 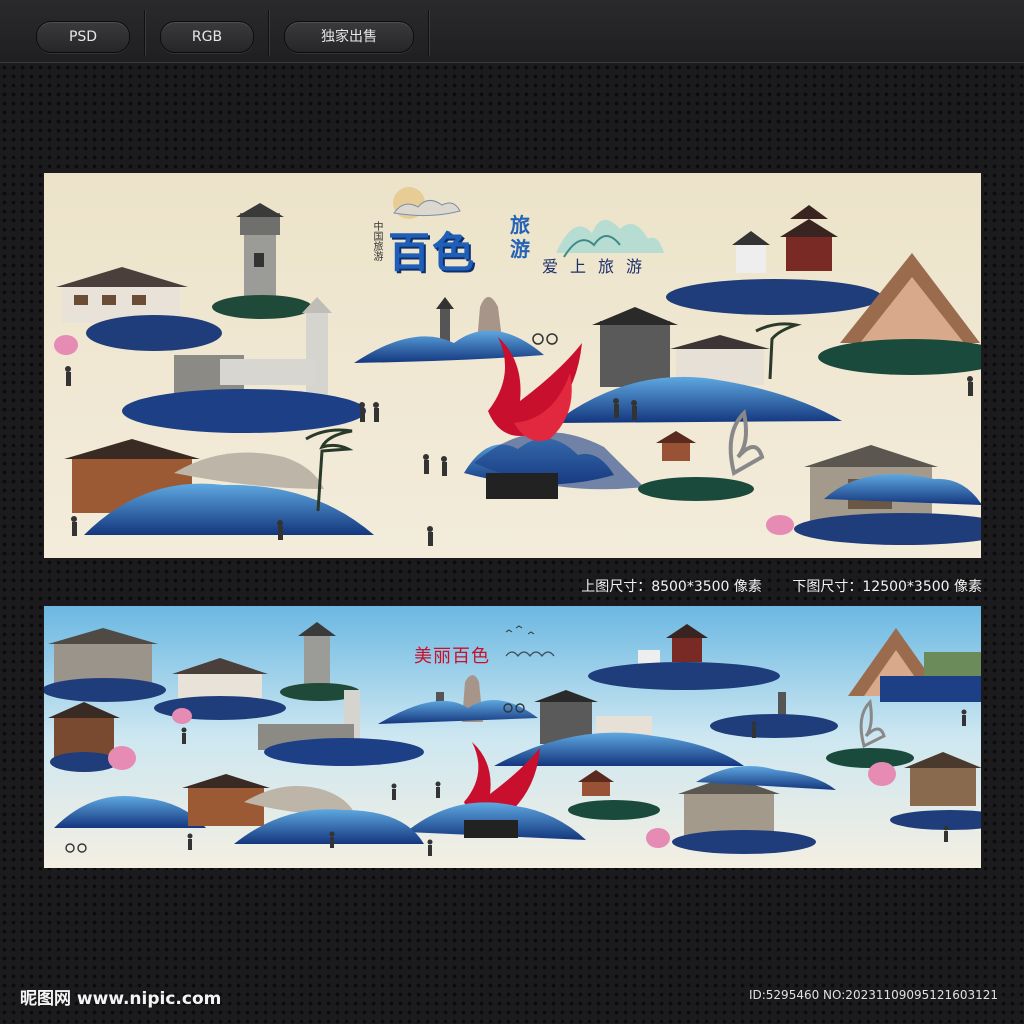 I want to click on bottom-banner-title: 美丽百色, so click(x=452, y=656).